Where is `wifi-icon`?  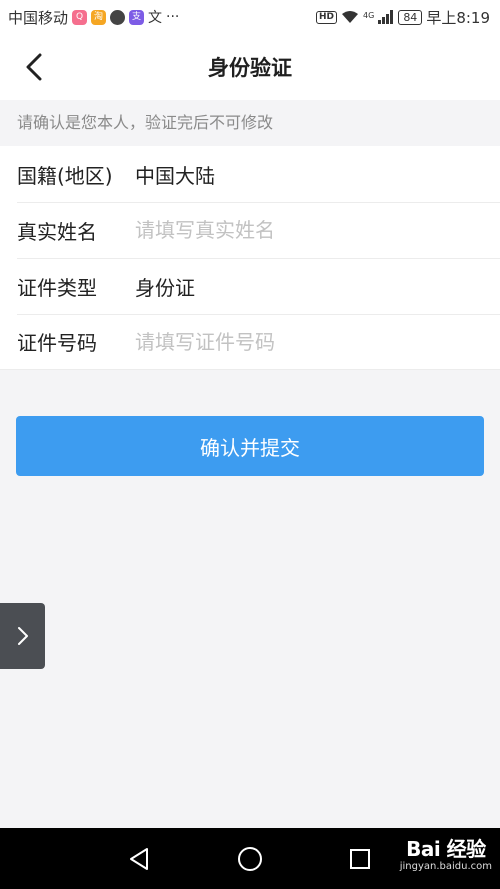 wifi-icon is located at coordinates (350, 17).